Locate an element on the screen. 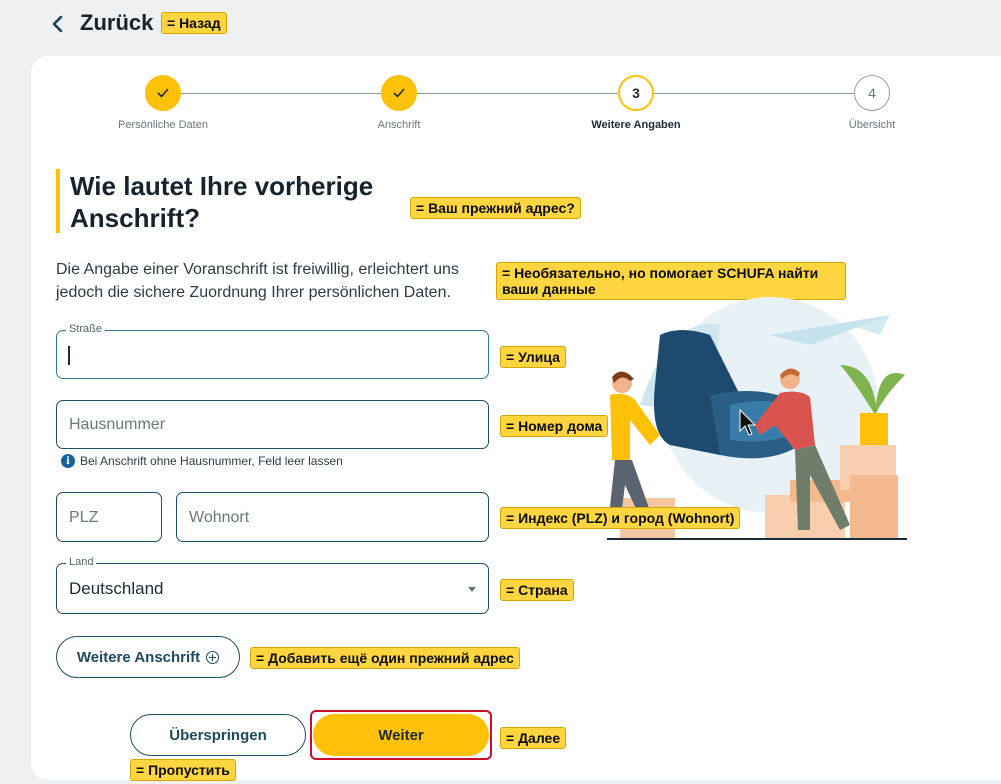  translation-tag-next: = Далее is located at coordinates (533, 738).